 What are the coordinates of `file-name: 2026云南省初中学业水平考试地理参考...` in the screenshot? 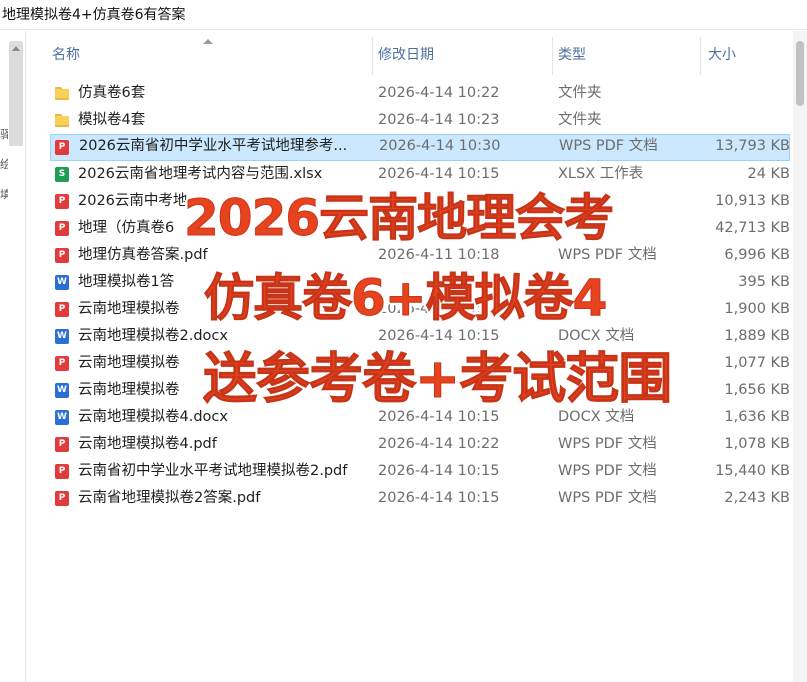 It's located at (213, 146).